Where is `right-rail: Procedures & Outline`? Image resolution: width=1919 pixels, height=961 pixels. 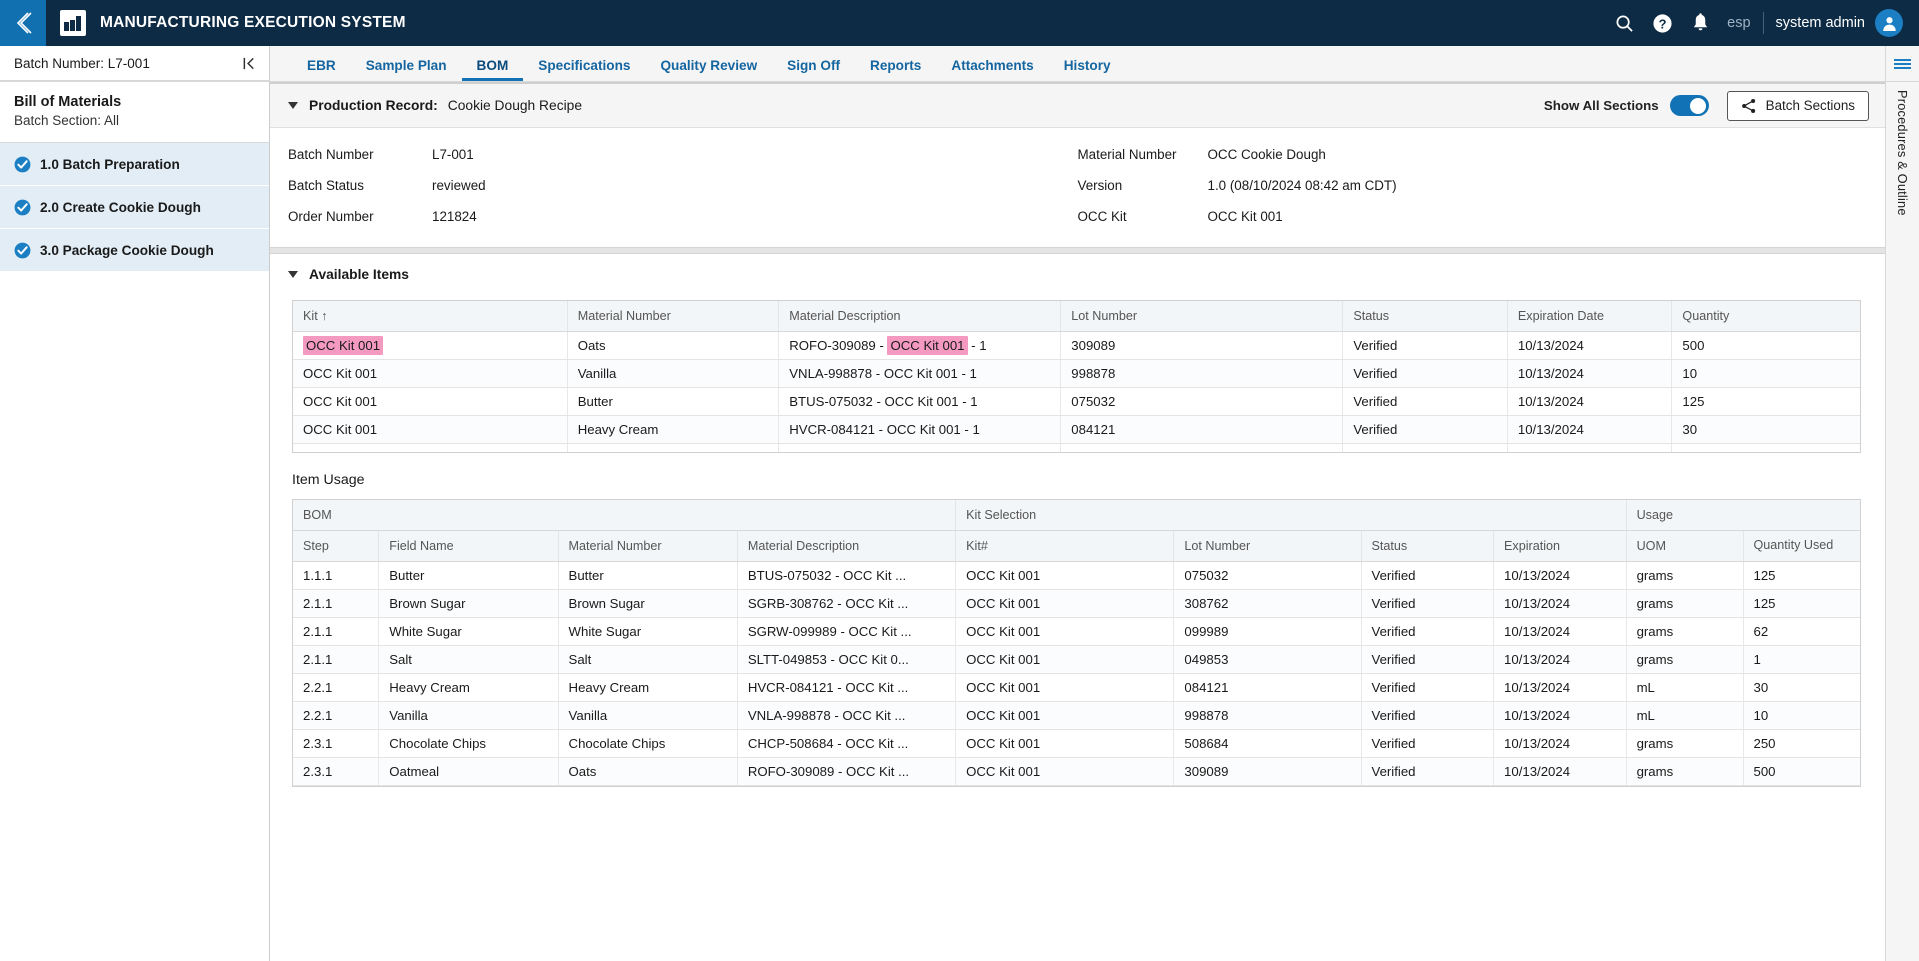
right-rail: Procedures & Outline is located at coordinates (1902, 521).